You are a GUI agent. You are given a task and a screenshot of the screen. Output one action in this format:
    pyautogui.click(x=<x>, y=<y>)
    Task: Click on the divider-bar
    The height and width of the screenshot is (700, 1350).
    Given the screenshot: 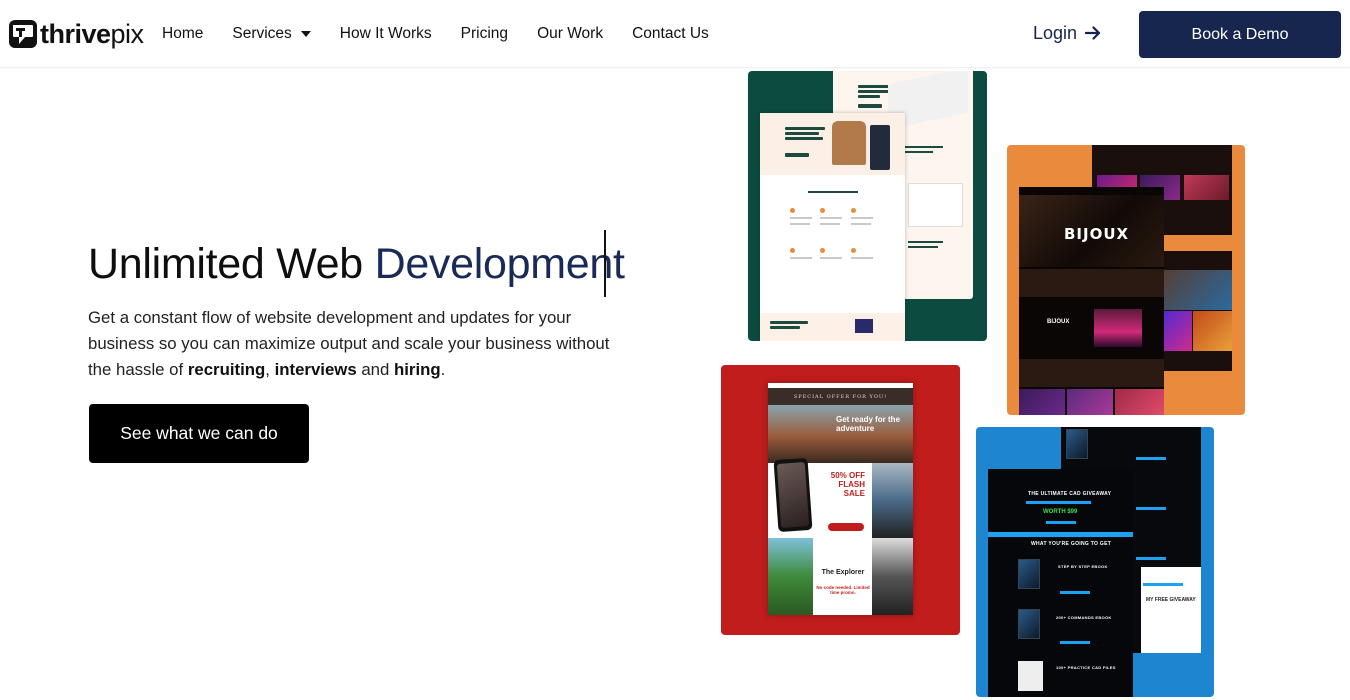 What is the action you would take?
    pyautogui.click(x=1060, y=534)
    